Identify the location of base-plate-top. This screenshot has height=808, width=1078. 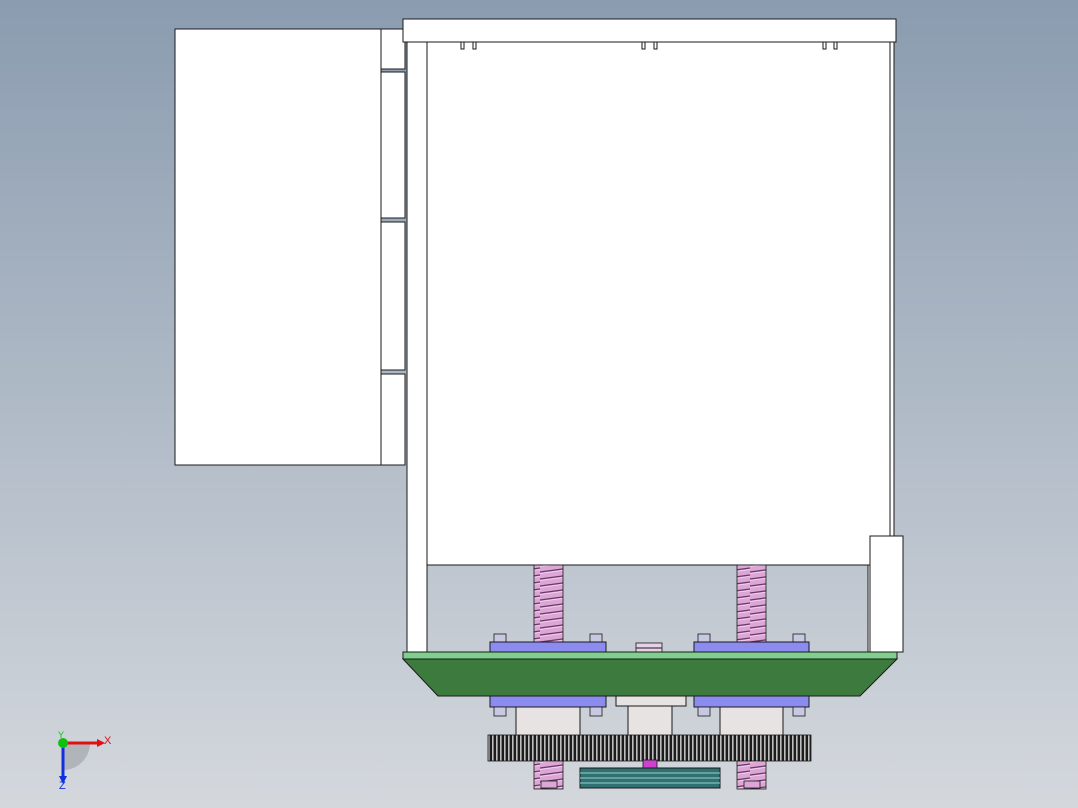
(650, 655).